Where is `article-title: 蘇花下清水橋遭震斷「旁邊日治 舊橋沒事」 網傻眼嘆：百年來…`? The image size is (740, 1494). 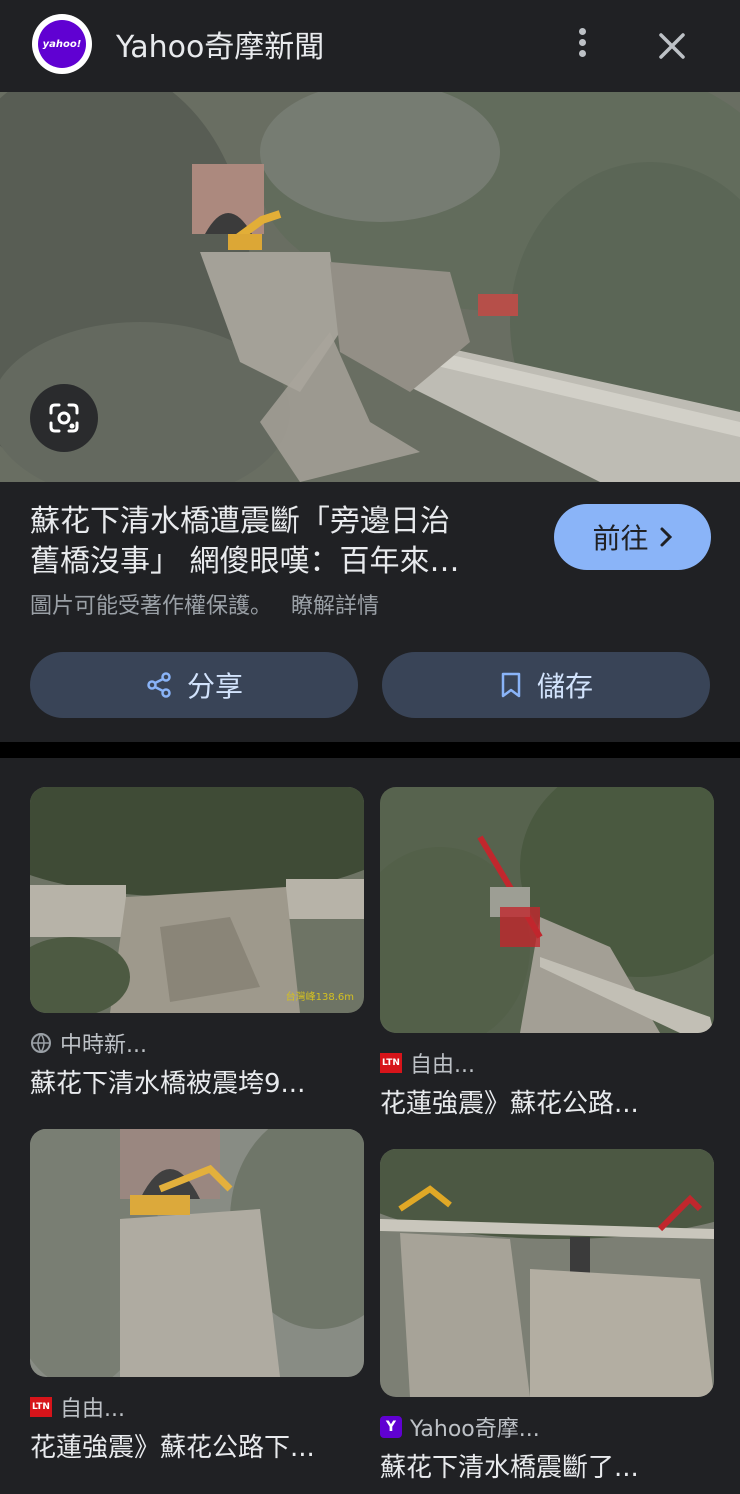
article-title: 蘇花下清水橋遭震斷「旁邊日治 舊橋沒事」 網傻眼嘆：百年來… is located at coordinates (280, 542).